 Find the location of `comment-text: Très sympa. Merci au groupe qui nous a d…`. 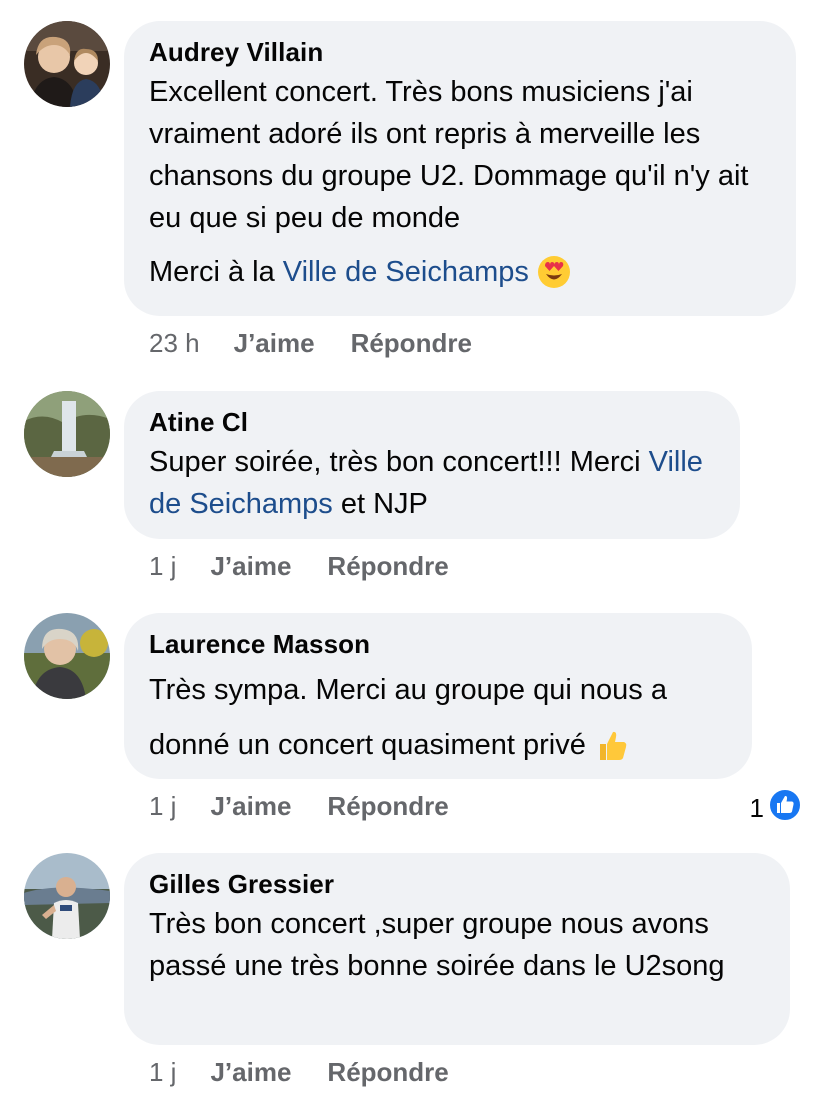

comment-text: Très sympa. Merci au groupe qui nous a d… is located at coordinates (437, 722).